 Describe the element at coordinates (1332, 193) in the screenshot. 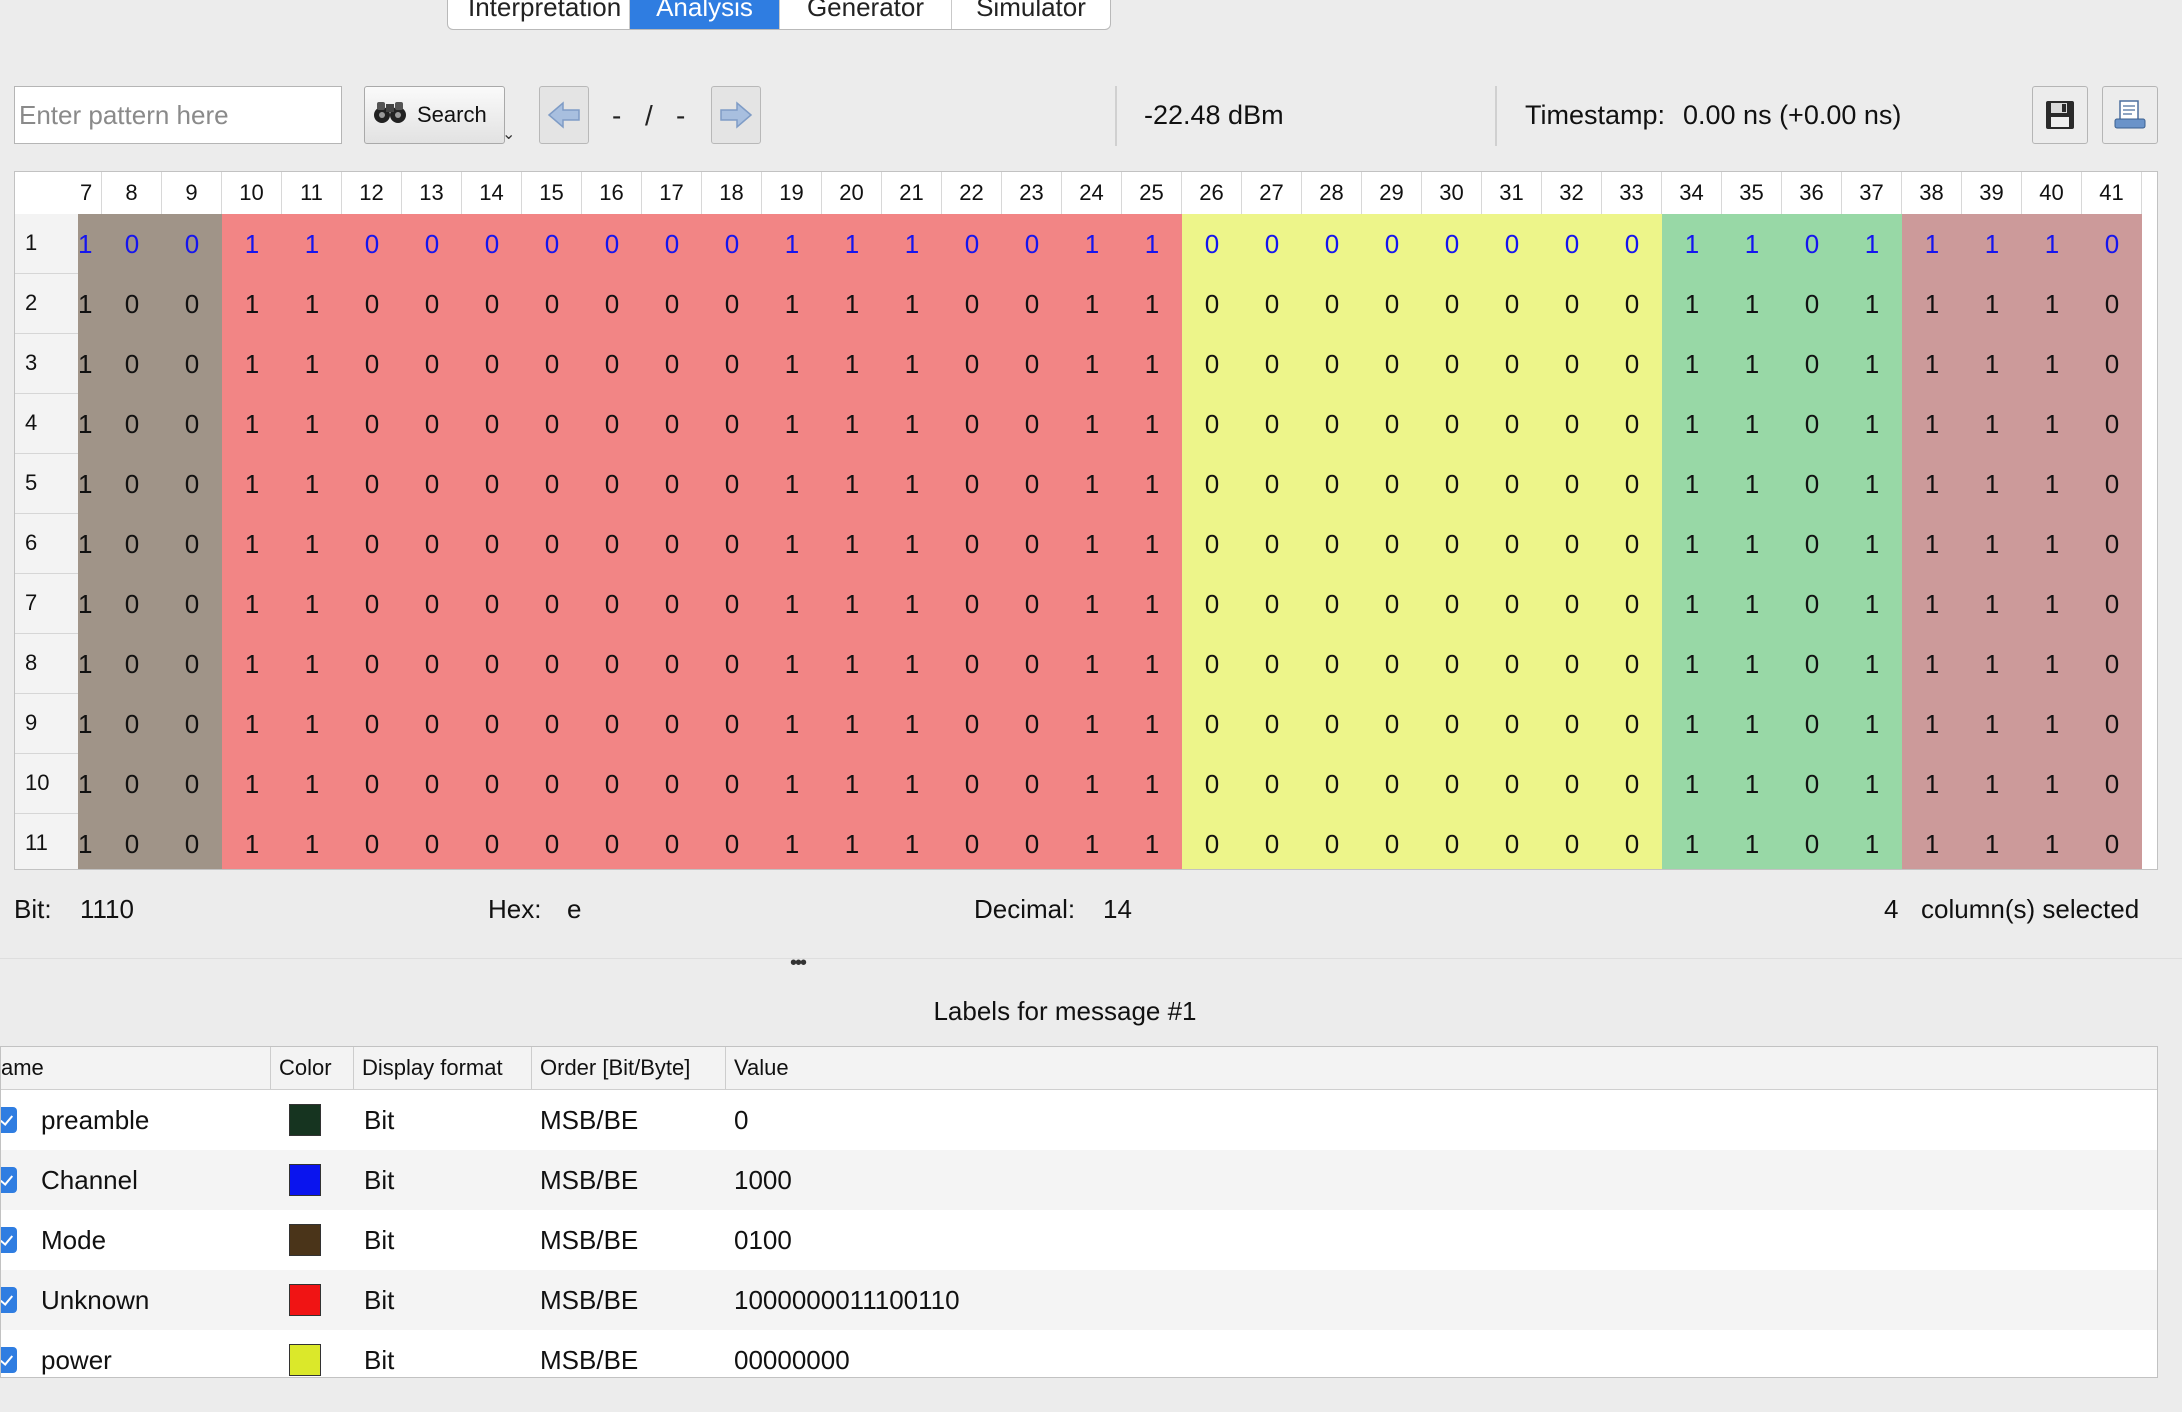

I see `column-header-28: 28` at that location.